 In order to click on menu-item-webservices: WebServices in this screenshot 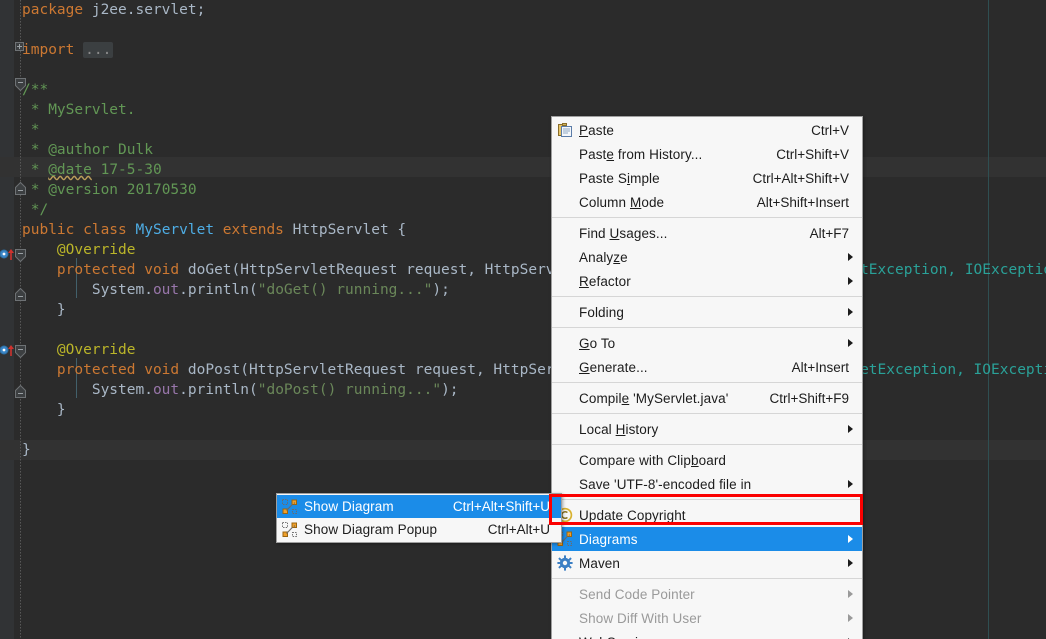, I will do `click(707, 634)`.